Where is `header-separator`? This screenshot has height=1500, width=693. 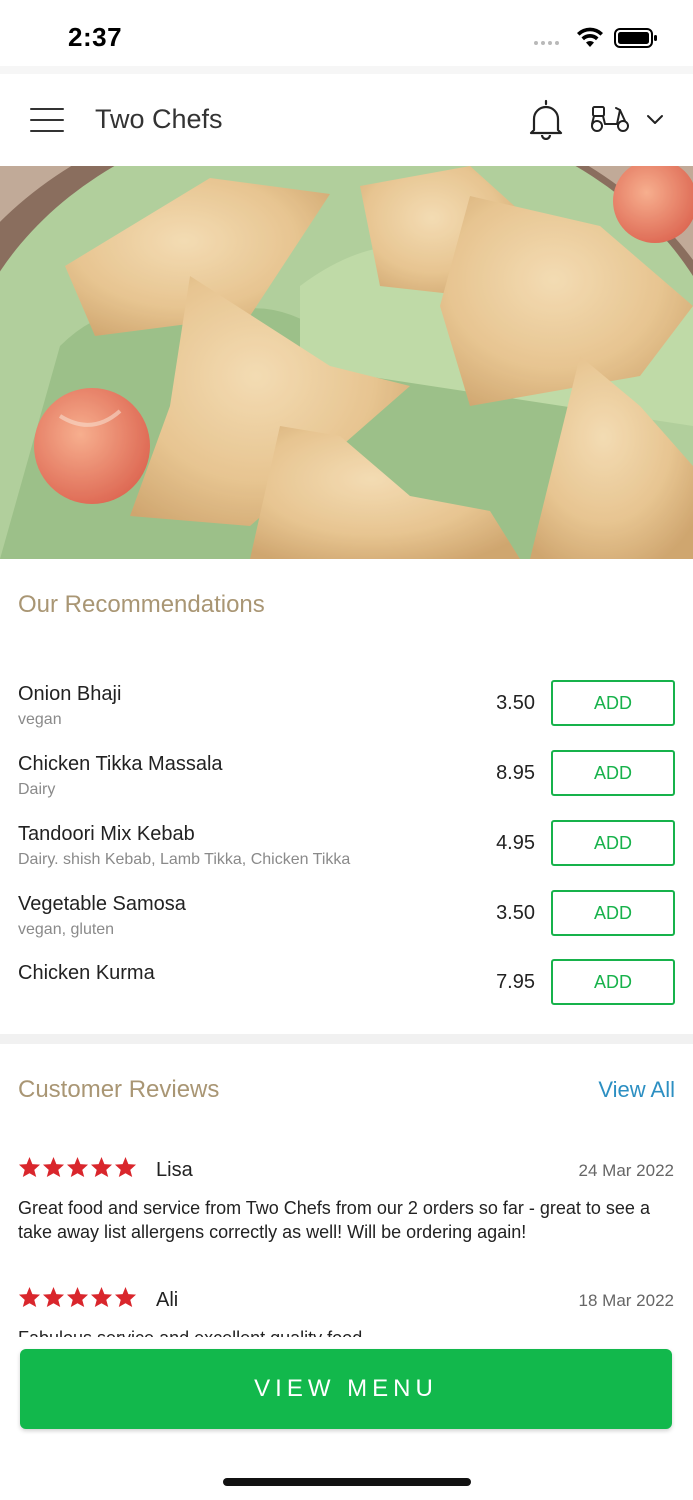 header-separator is located at coordinates (346, 70).